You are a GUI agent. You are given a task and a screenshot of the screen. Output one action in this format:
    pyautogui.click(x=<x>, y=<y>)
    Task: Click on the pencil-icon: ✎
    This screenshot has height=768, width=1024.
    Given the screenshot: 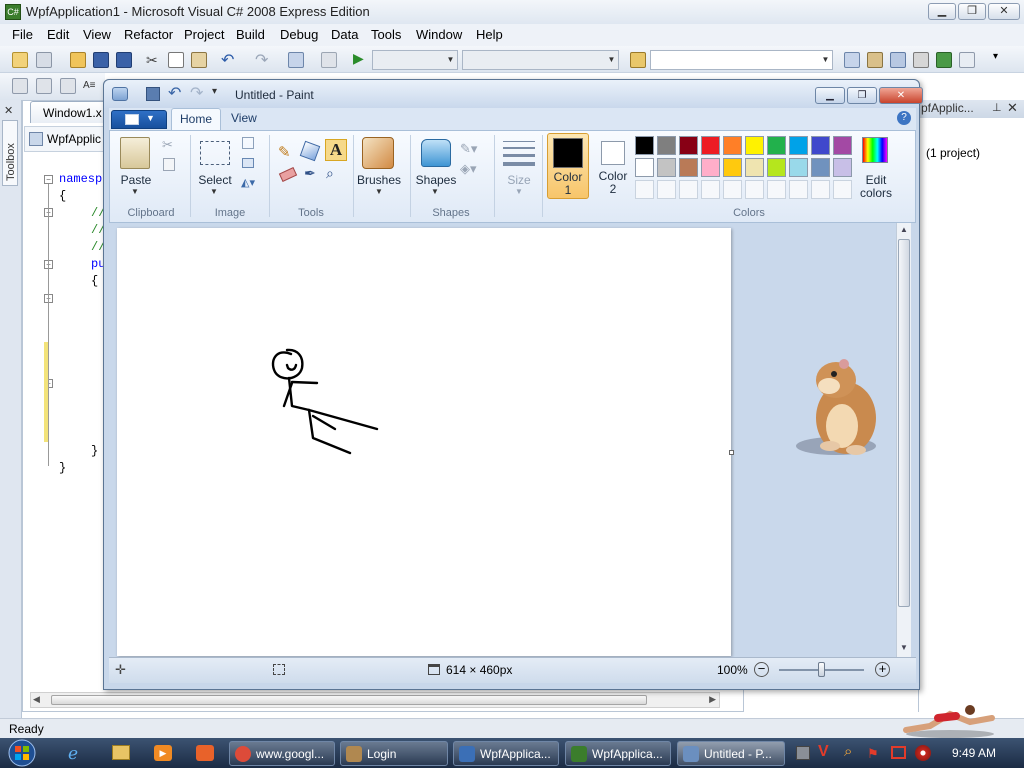 What is the action you would take?
    pyautogui.click(x=284, y=152)
    